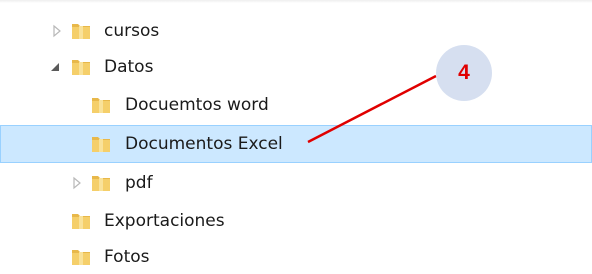 The image size is (592, 274). Describe the element at coordinates (139, 183) in the screenshot. I see `tree-item-label: pdf` at that location.